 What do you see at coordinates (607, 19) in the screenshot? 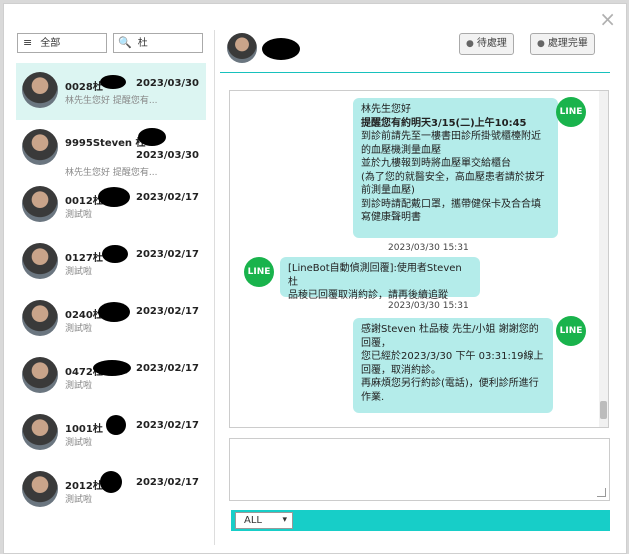
I see `close-icon: ×` at bounding box center [607, 19].